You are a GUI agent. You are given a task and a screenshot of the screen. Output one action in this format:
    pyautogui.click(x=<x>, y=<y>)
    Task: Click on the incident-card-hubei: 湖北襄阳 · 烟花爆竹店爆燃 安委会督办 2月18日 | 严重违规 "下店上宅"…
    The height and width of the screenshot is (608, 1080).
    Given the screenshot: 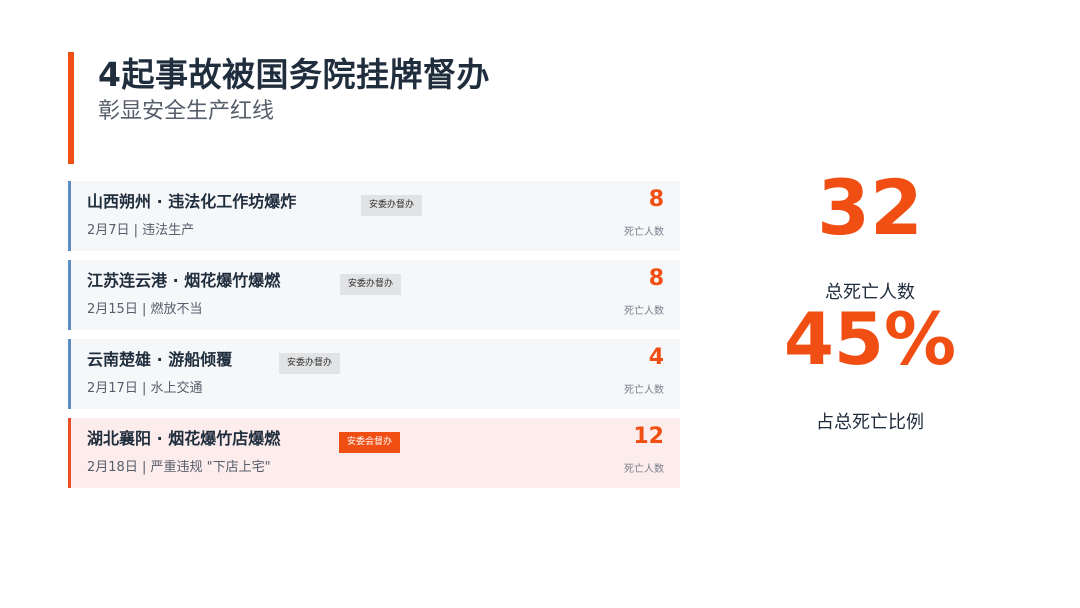 What is the action you would take?
    pyautogui.click(x=374, y=453)
    